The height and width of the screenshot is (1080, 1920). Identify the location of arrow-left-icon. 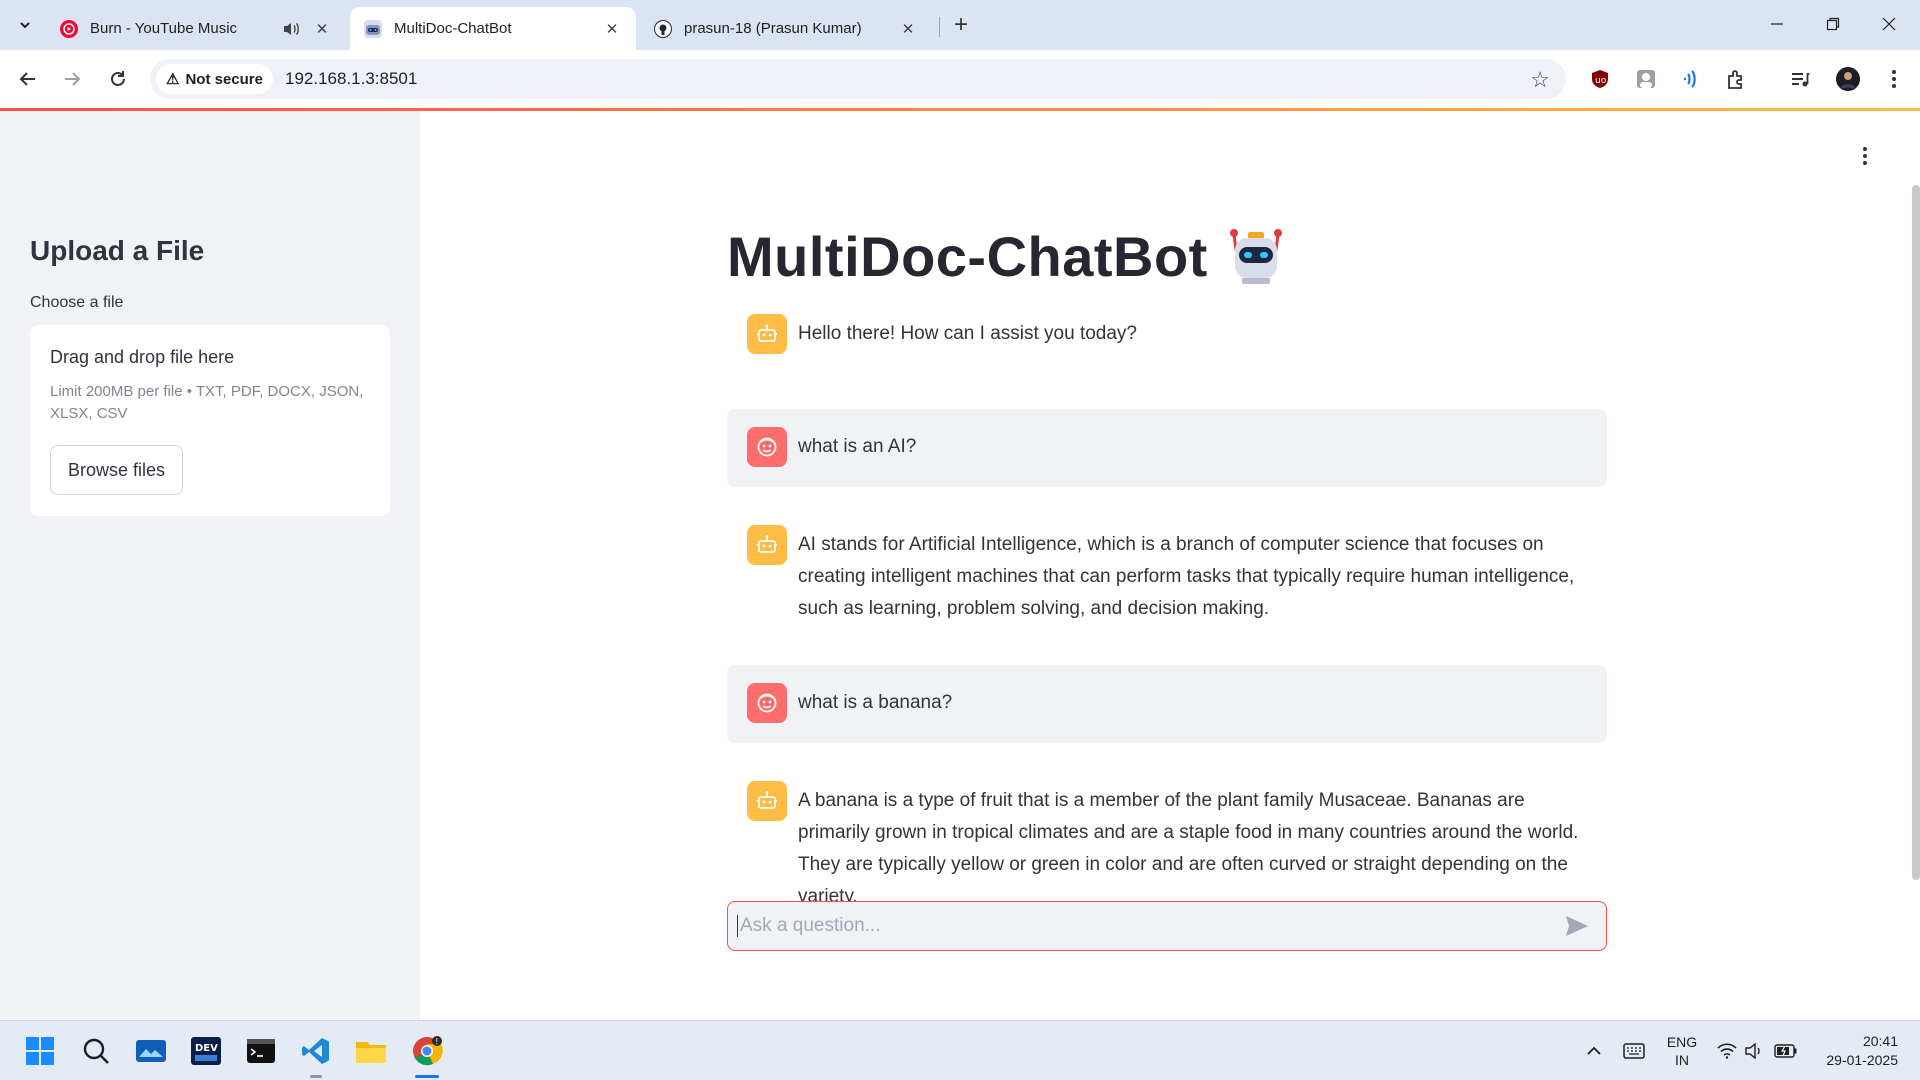
(27, 79).